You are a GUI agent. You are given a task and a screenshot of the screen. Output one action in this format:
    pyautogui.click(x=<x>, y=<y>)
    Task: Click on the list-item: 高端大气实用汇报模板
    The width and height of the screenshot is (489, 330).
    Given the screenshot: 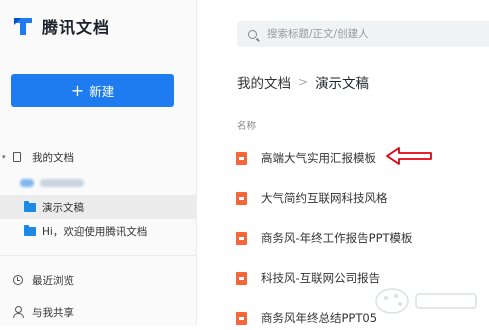 What is the action you would take?
    pyautogui.click(x=362, y=158)
    